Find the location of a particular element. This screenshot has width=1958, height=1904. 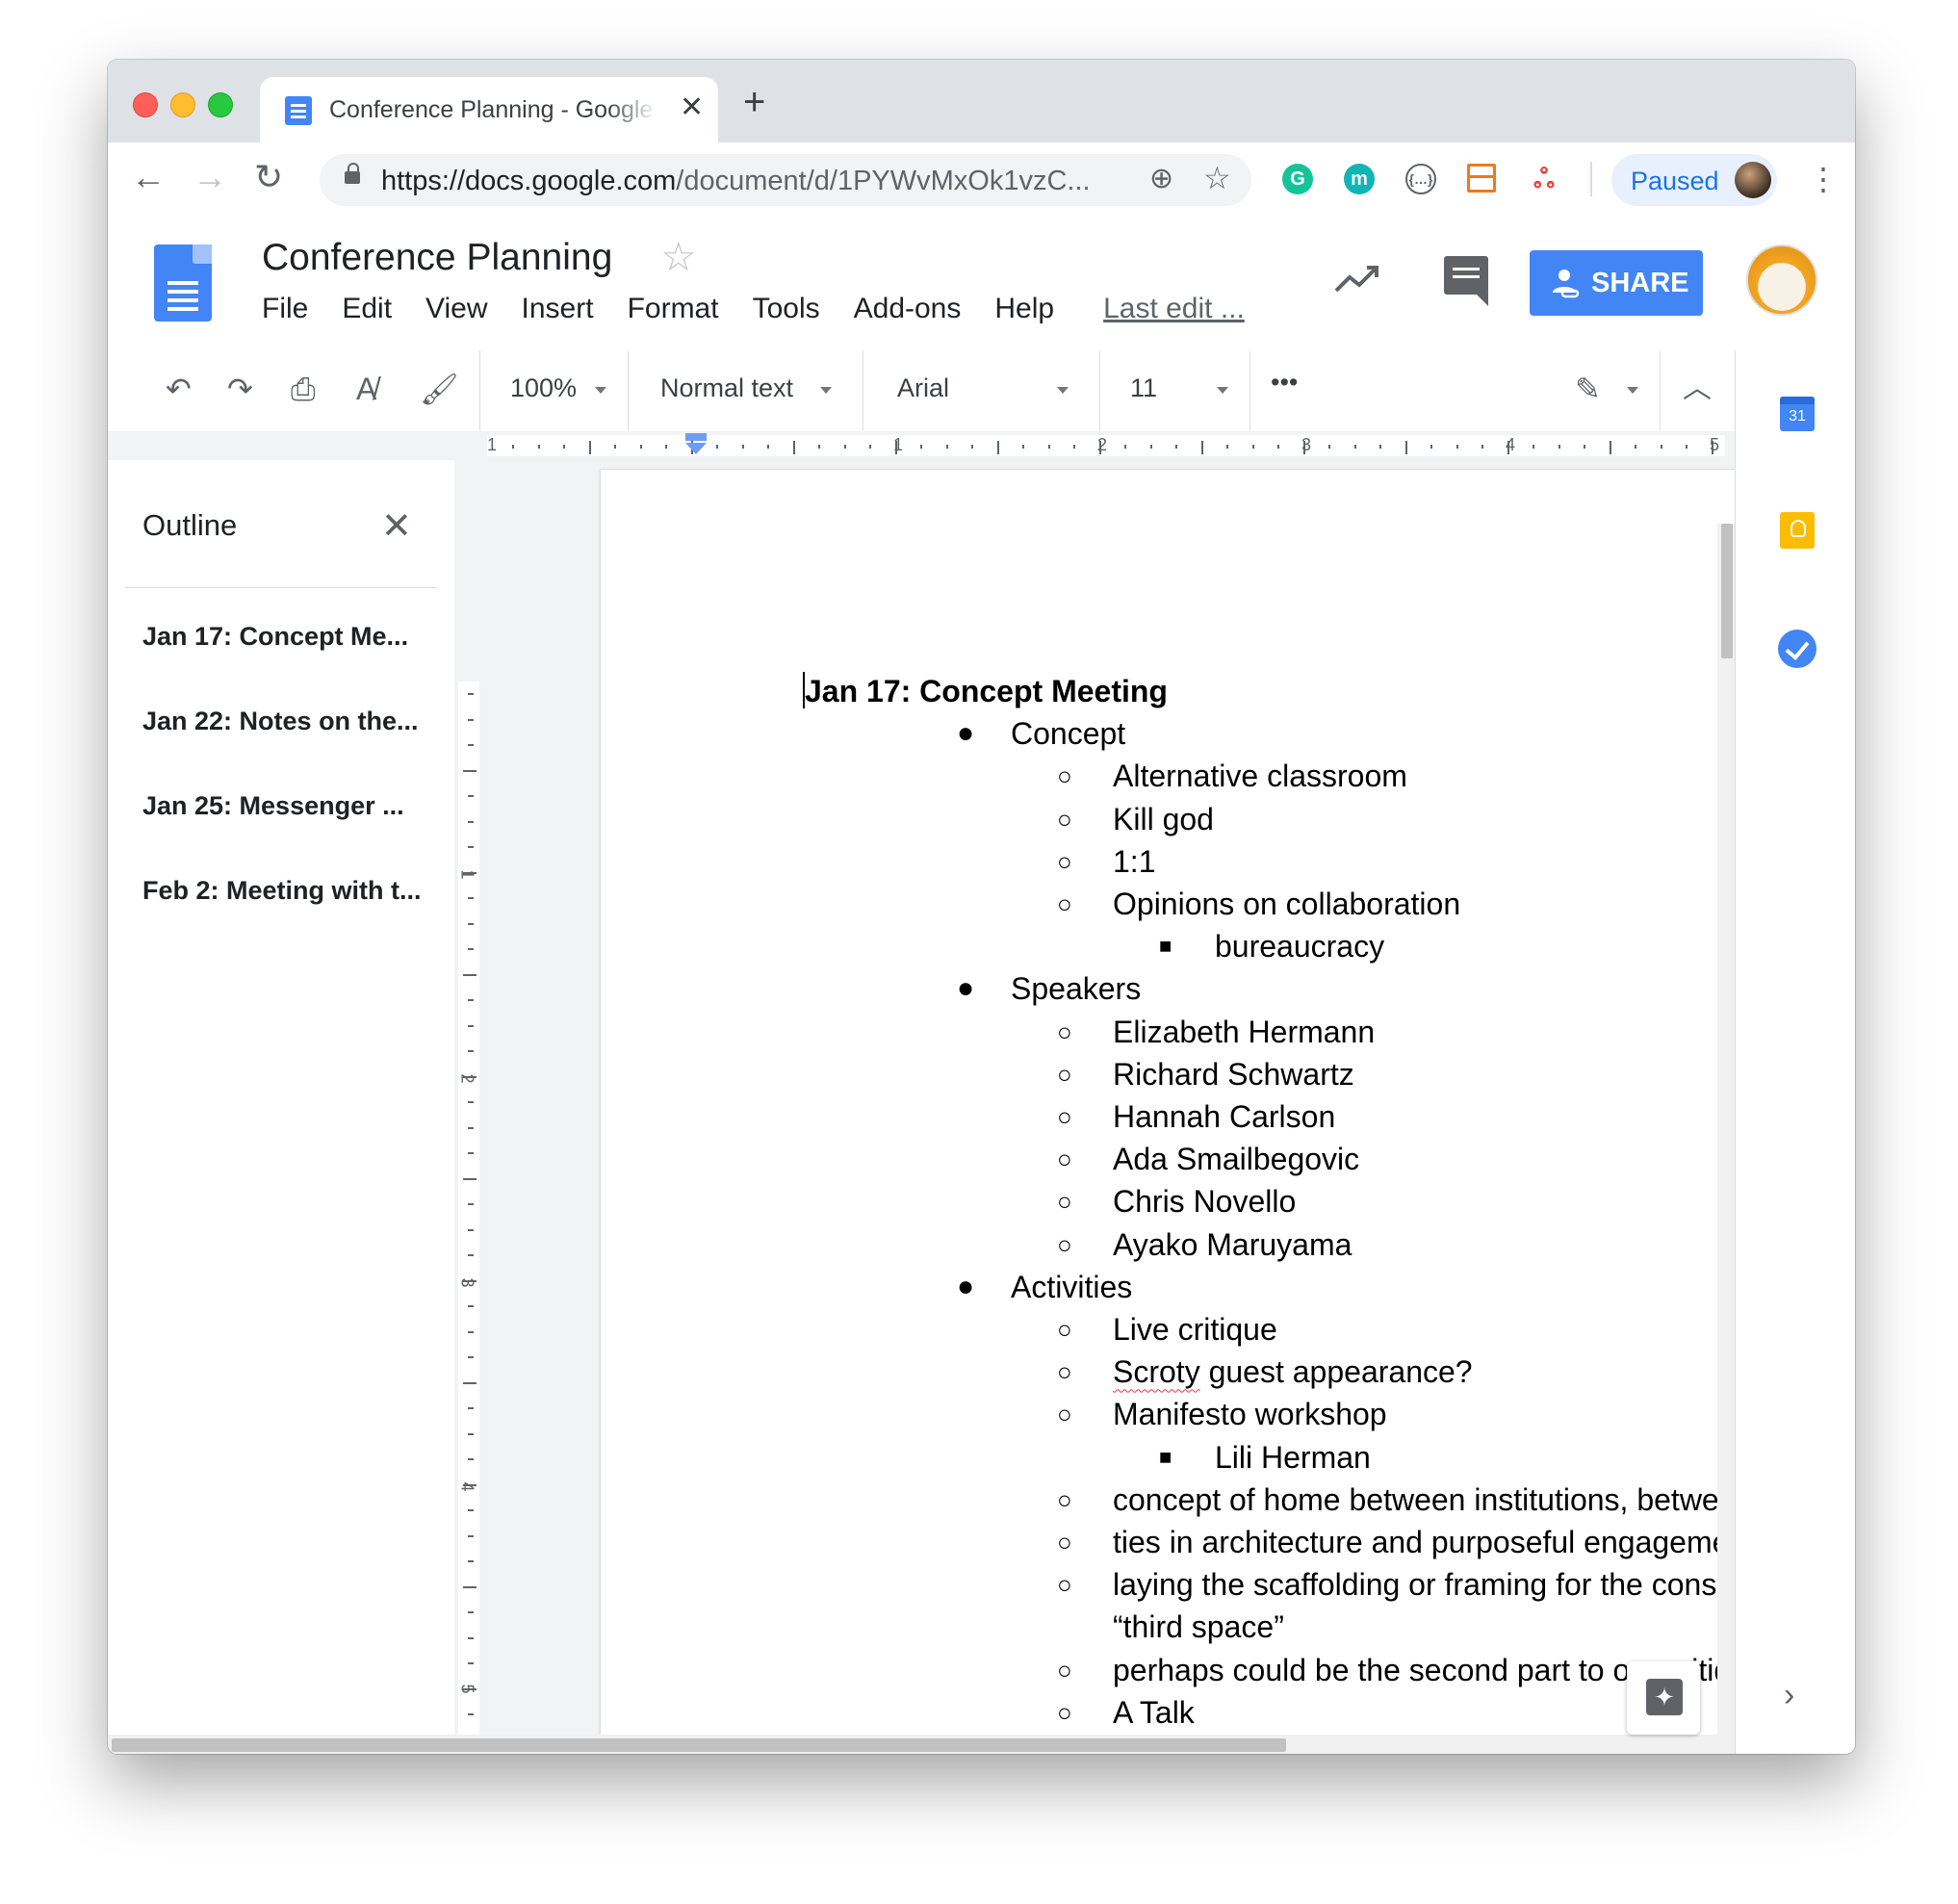

list-item-text: Elizabeth Hermann is located at coordinates (1244, 1032).